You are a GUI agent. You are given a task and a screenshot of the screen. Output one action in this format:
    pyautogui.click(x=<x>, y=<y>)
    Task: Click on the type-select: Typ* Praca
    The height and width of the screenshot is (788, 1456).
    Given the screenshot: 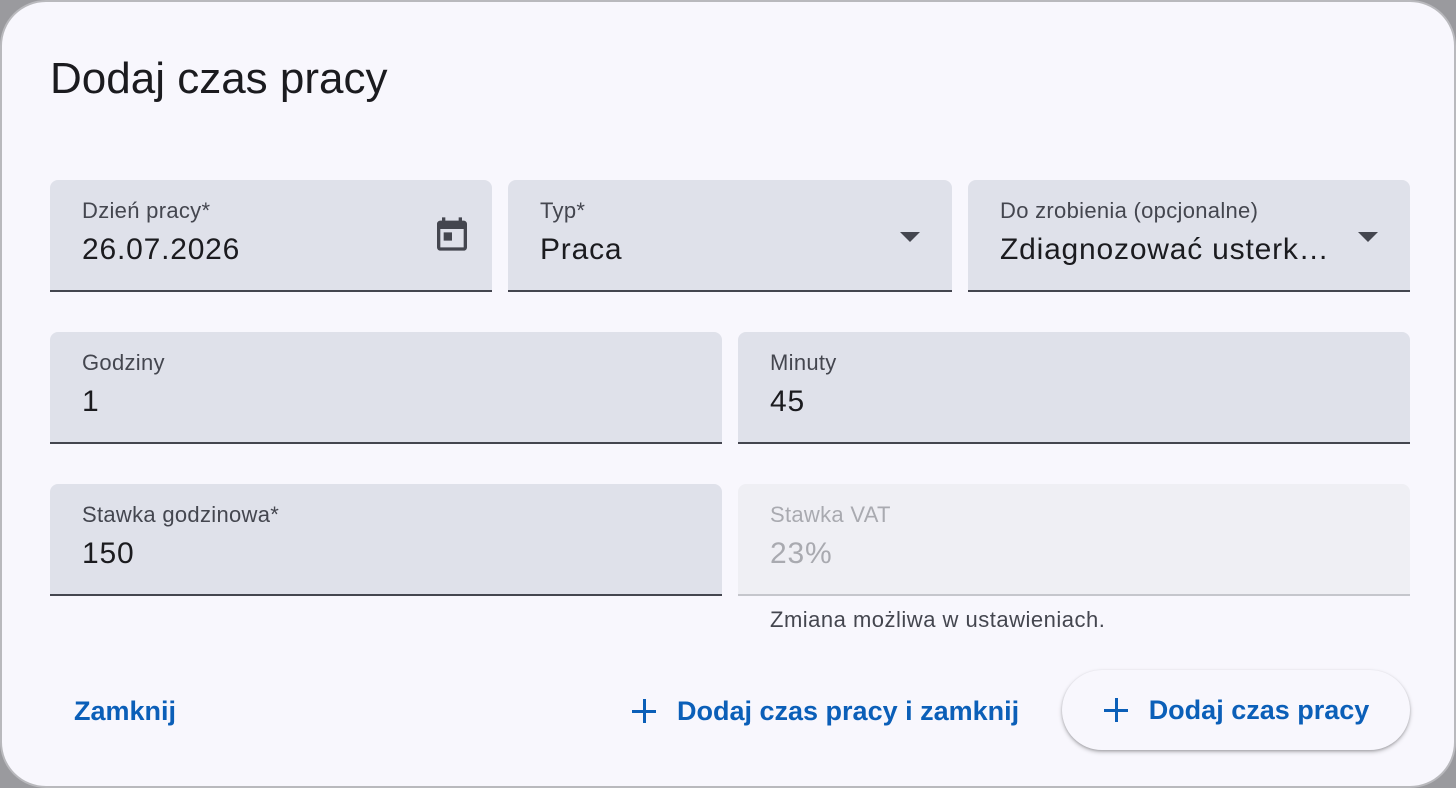 What is the action you would take?
    pyautogui.click(x=730, y=236)
    